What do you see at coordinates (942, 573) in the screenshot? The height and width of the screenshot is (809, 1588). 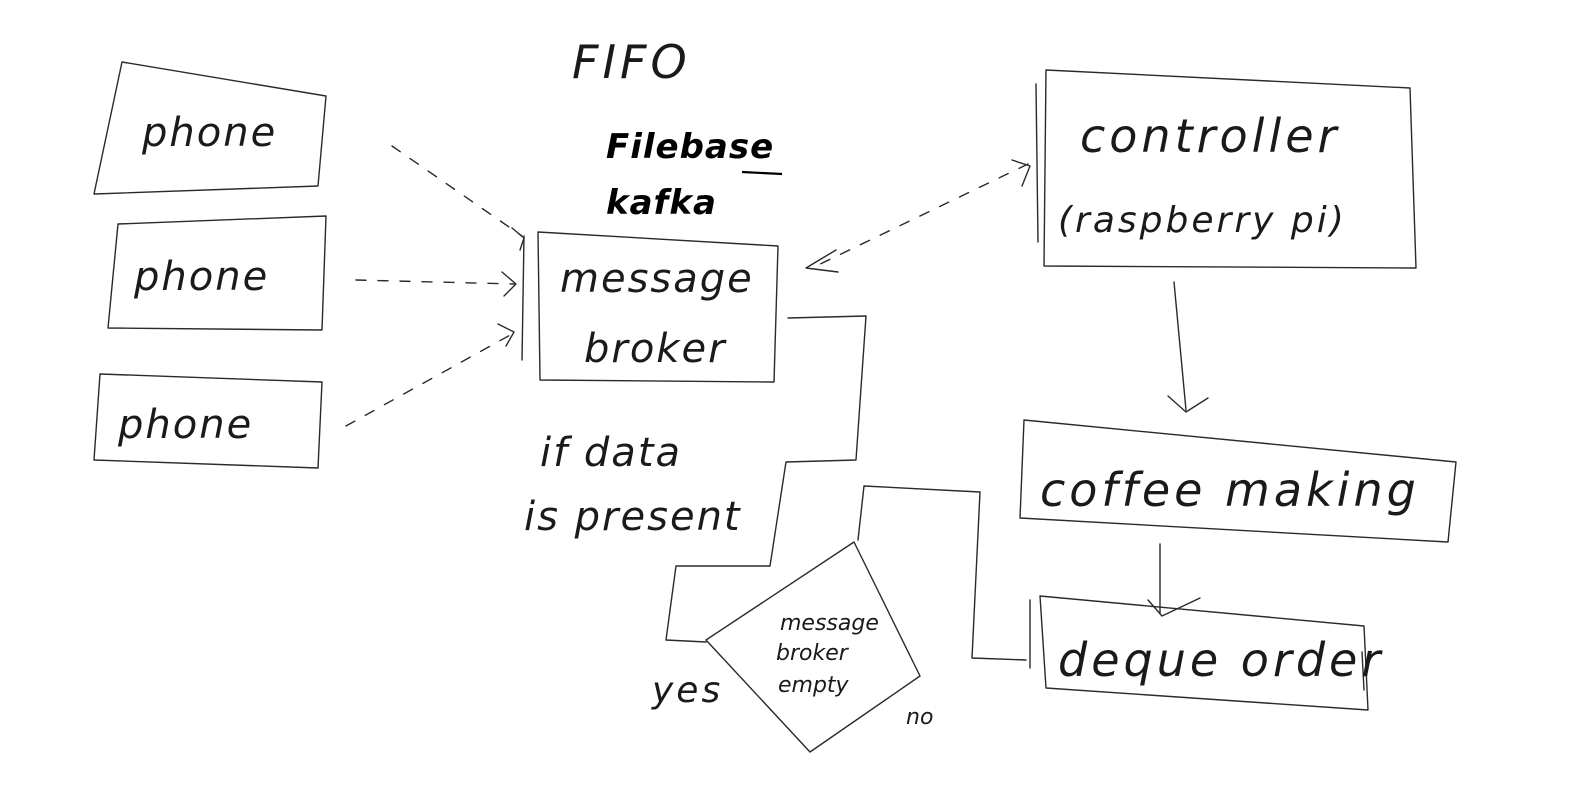 I see `connector-decision-to-deque` at bounding box center [942, 573].